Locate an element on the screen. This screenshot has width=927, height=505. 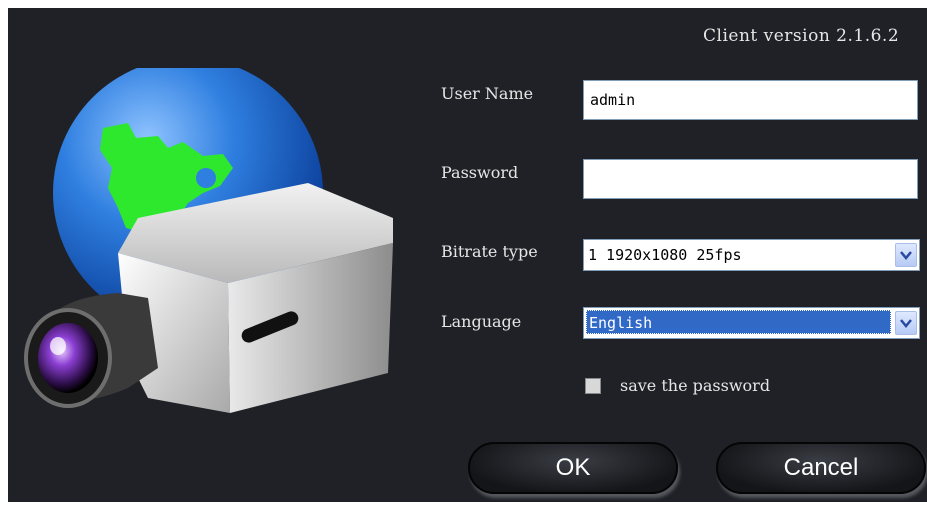
username-input is located at coordinates (750, 100).